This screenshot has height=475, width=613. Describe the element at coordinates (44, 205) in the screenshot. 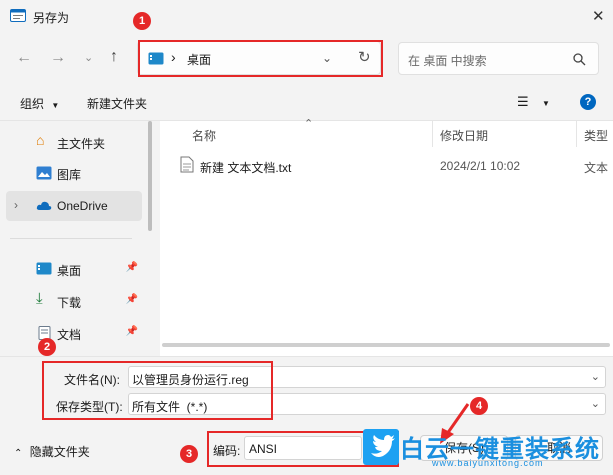

I see `cloud-icon` at that location.